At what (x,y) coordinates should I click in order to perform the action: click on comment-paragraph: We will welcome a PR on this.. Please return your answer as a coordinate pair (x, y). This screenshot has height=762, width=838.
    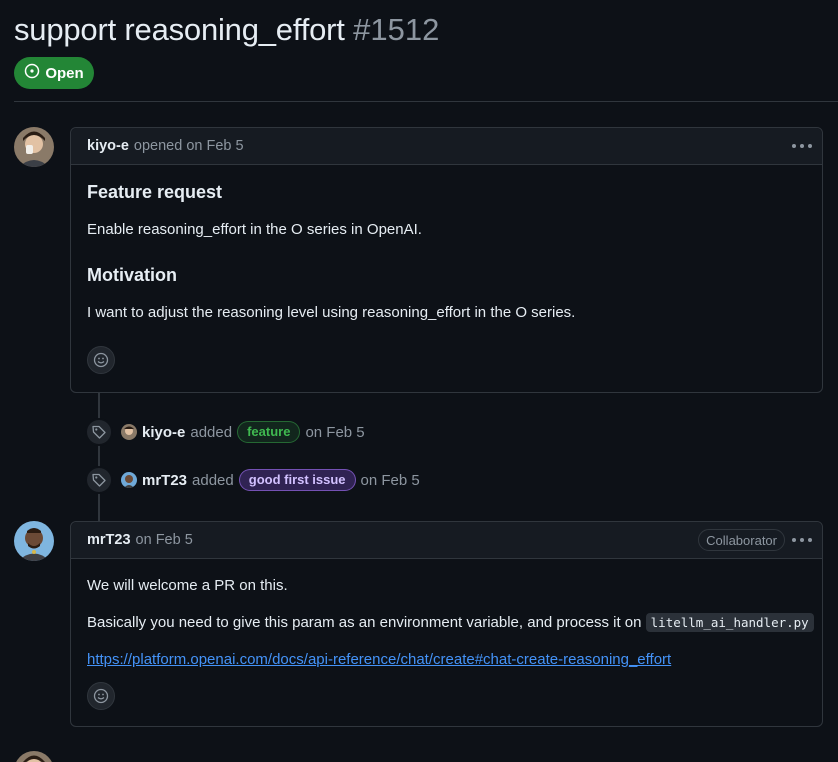
    Looking at the image, I should click on (187, 585).